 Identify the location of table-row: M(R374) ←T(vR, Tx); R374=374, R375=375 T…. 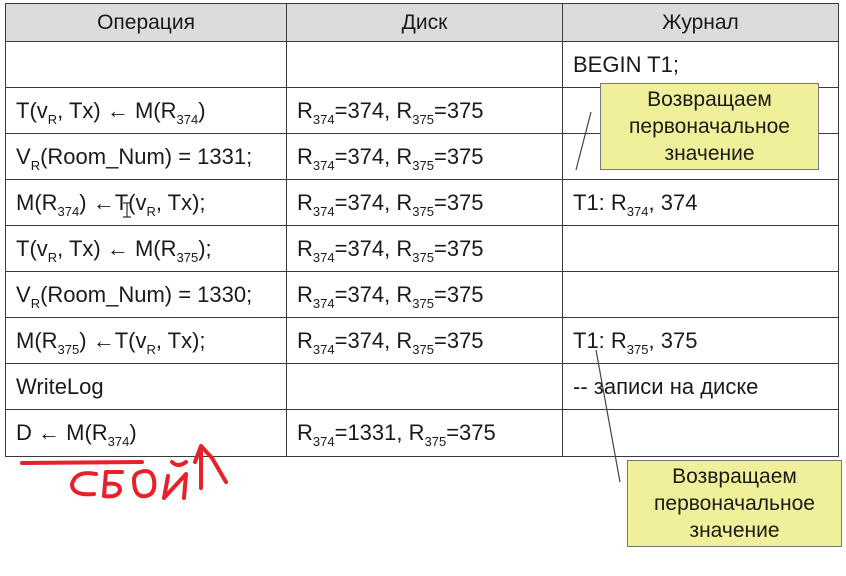
(422, 202).